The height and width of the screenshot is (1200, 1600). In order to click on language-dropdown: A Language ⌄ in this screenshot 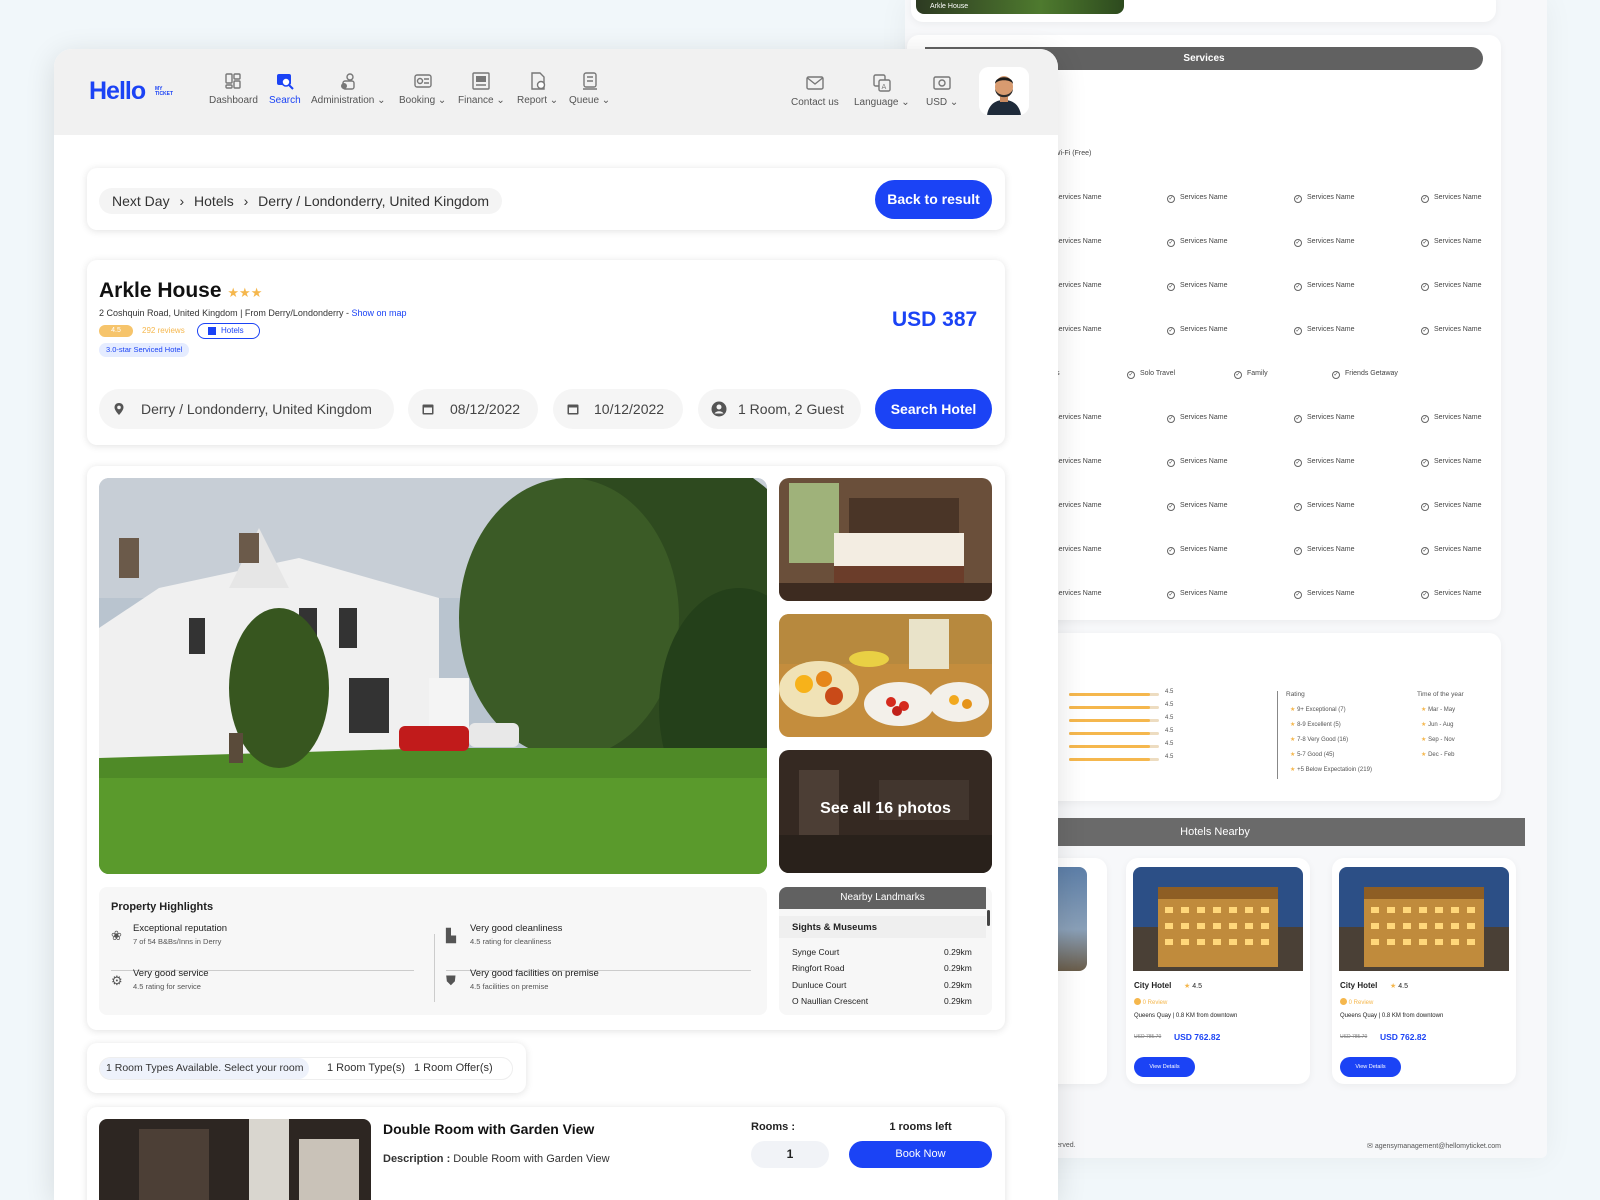, I will do `click(882, 90)`.